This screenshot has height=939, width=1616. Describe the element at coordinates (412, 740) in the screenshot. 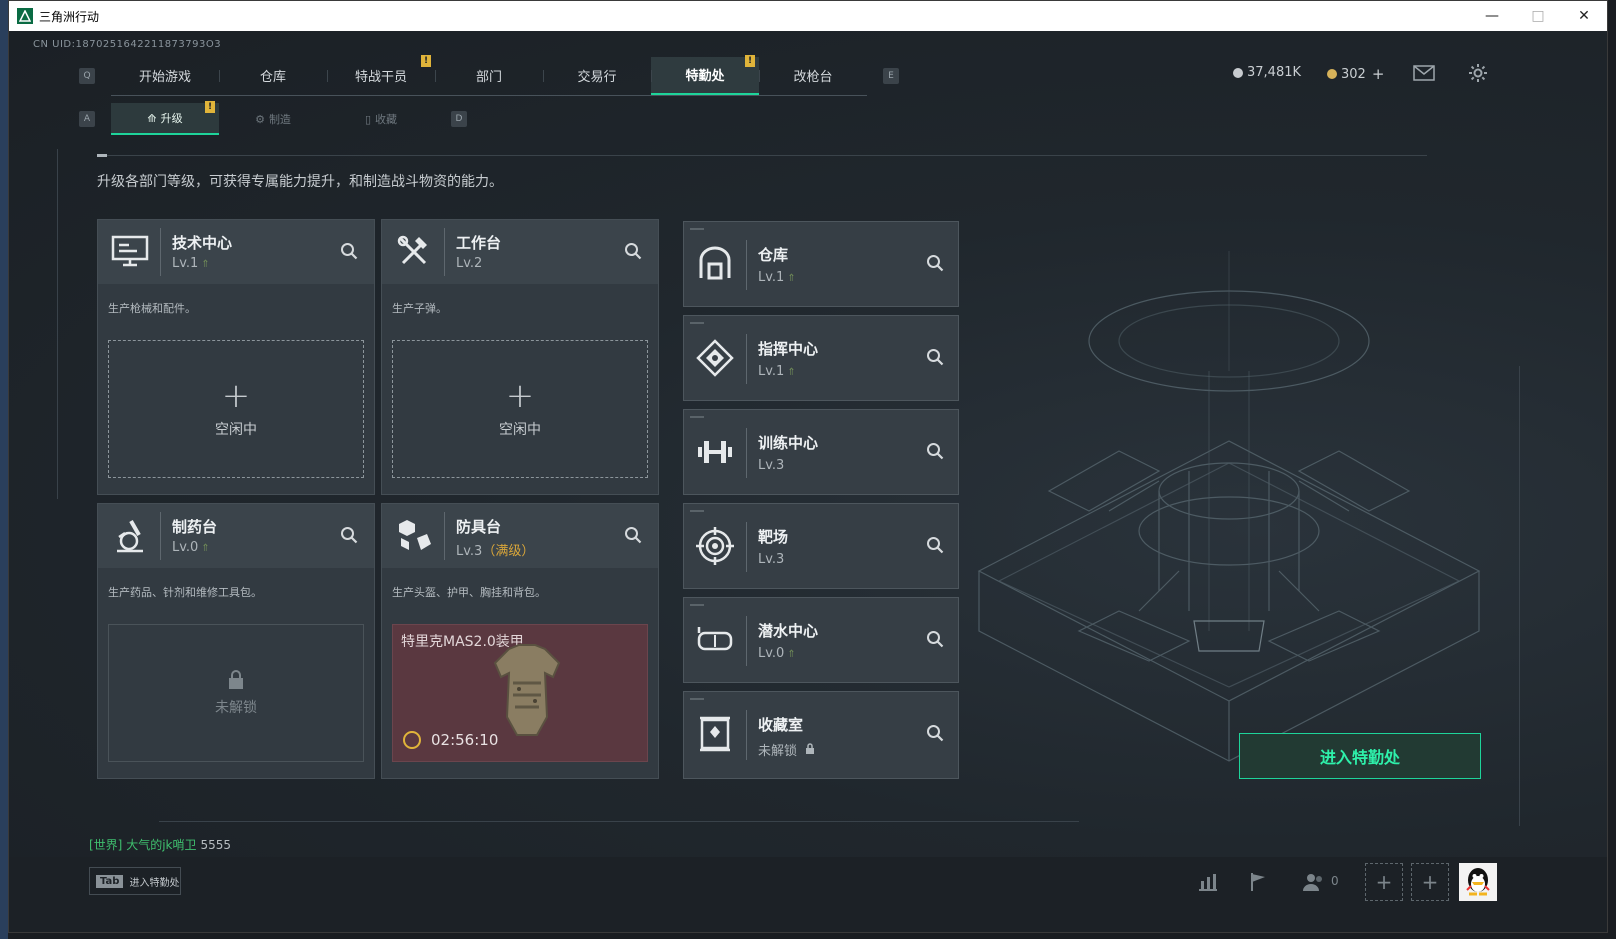

I see `timer-icon` at that location.